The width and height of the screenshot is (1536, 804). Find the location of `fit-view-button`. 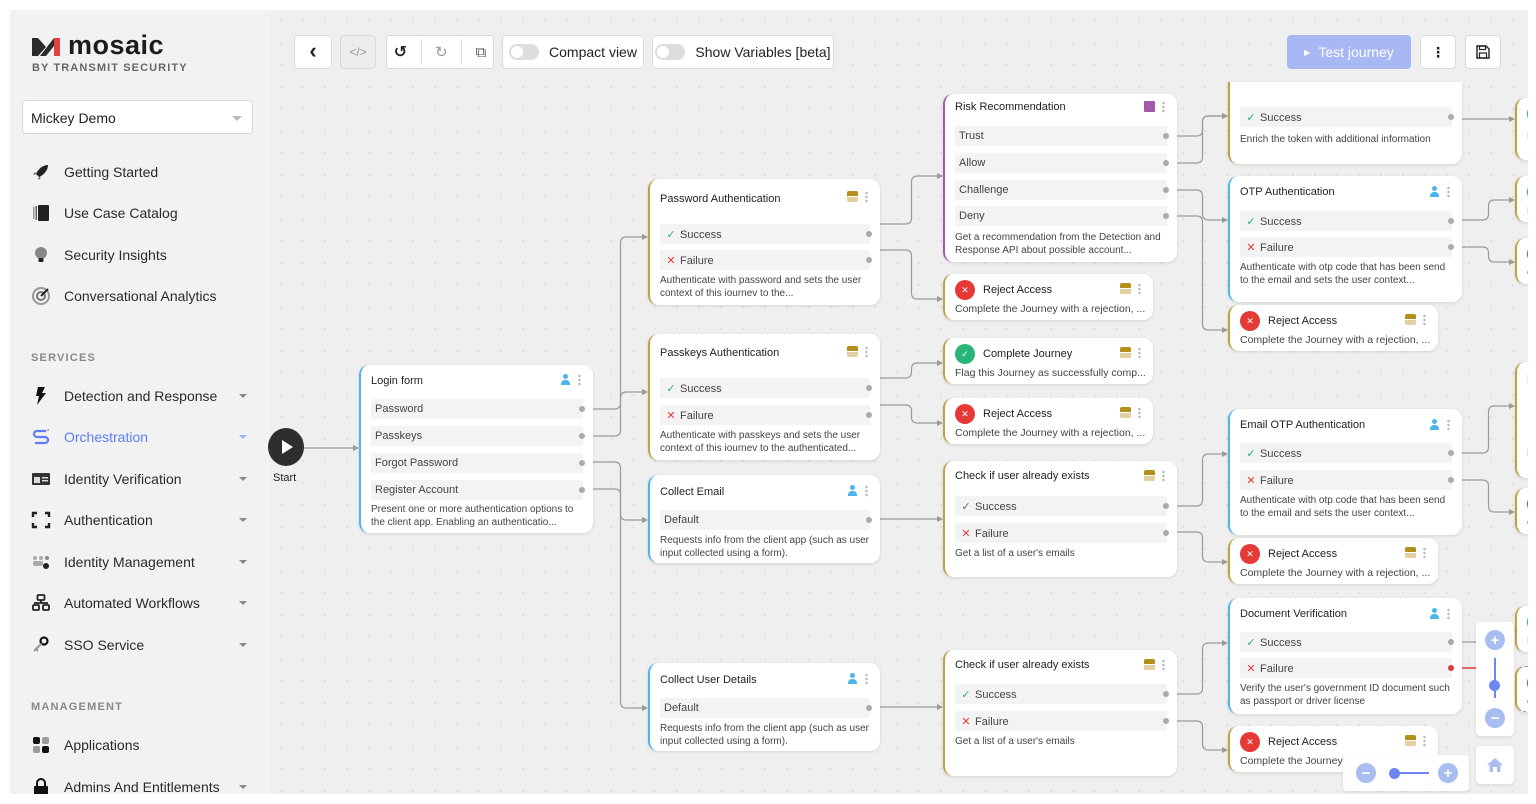

fit-view-button is located at coordinates (1495, 765).